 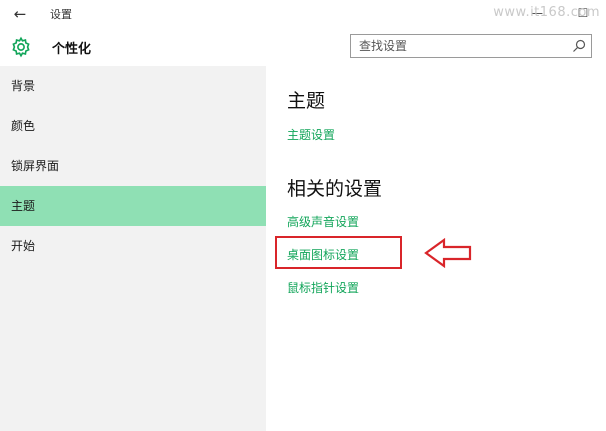 What do you see at coordinates (303, 14) in the screenshot?
I see `title-bar: ← 设置 — ☐ www.it168.com` at bounding box center [303, 14].